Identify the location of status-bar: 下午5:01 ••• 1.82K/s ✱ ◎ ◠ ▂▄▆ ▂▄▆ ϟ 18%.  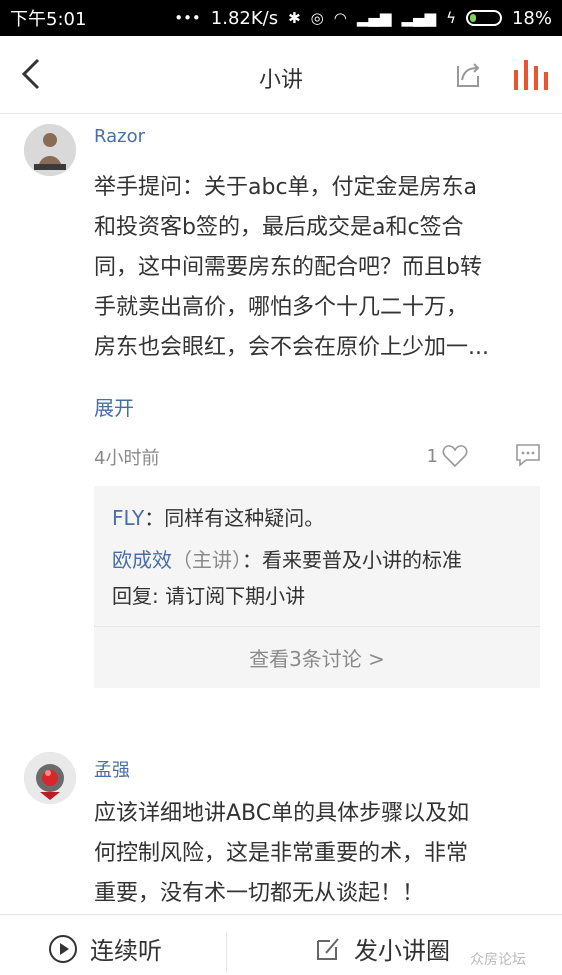
(281, 18).